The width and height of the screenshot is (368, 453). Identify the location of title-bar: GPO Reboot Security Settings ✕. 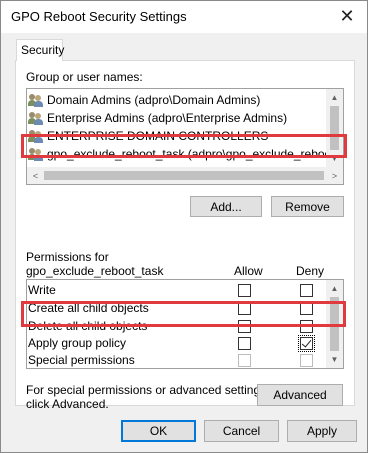
(184, 17).